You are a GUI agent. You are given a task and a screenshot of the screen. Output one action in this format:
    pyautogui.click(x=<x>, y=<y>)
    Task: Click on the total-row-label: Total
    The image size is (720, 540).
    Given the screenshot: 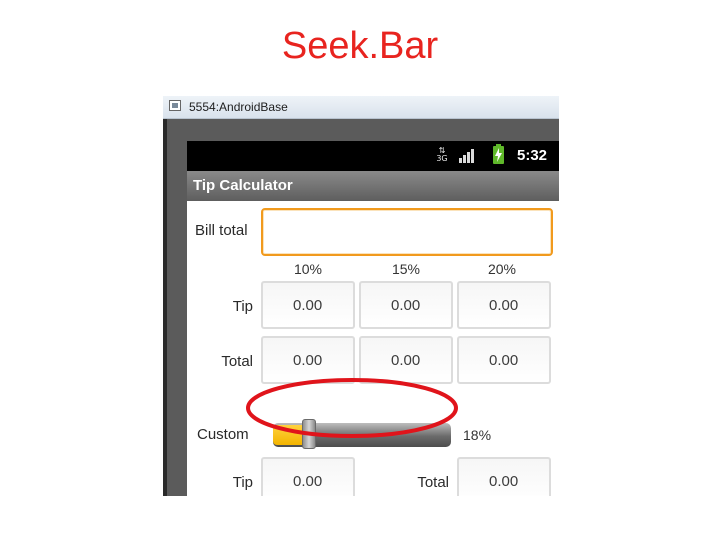 What is the action you would take?
    pyautogui.click(x=237, y=361)
    